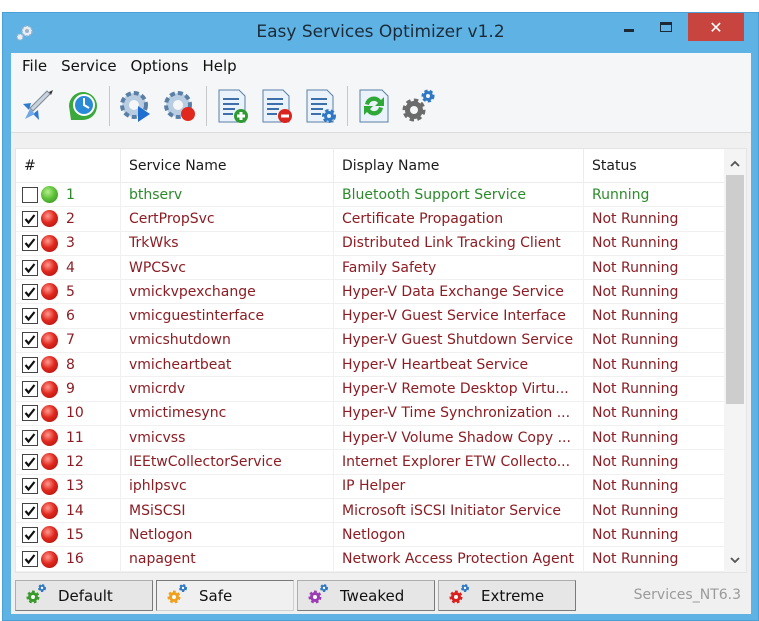 The image size is (759, 621). I want to click on service-name-cell: vmicguestinterface, so click(227, 316).